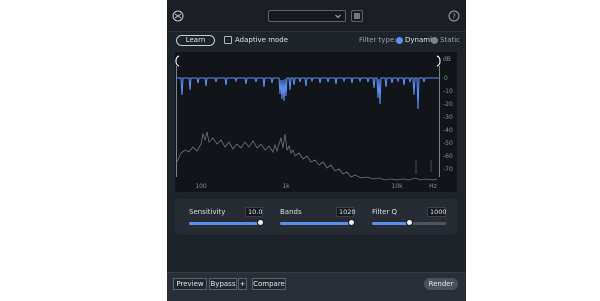 The width and height of the screenshot is (600, 301). Describe the element at coordinates (177, 61) in the screenshot. I see `left-bracket-handle` at that location.